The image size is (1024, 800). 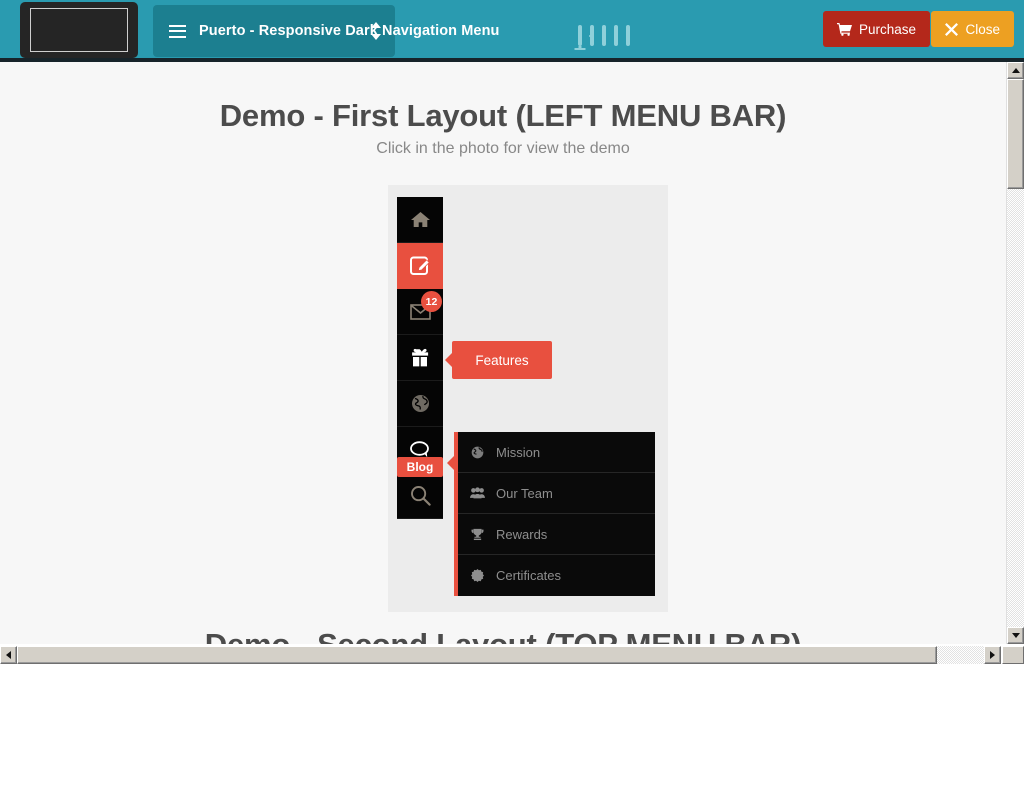 What do you see at coordinates (477, 534) in the screenshot?
I see `trophy-icon` at bounding box center [477, 534].